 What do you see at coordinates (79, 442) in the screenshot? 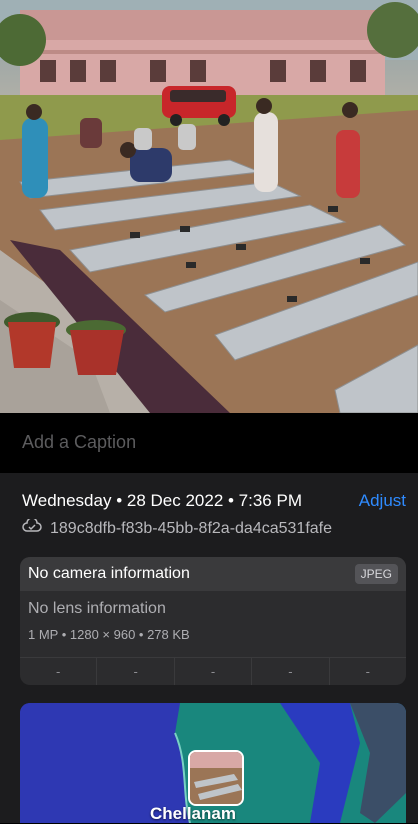
I see `caption-field: Add a Caption` at bounding box center [79, 442].